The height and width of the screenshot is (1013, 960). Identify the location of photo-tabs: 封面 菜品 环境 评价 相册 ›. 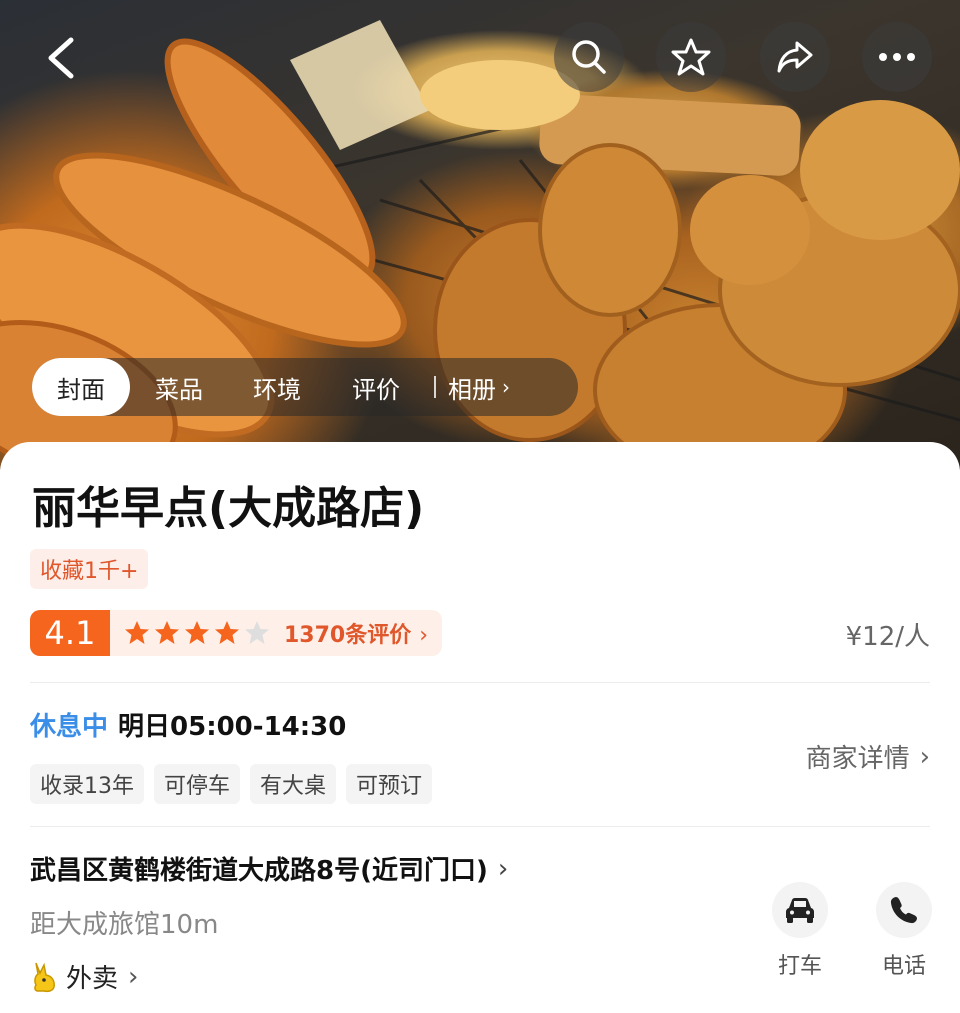
(305, 387).